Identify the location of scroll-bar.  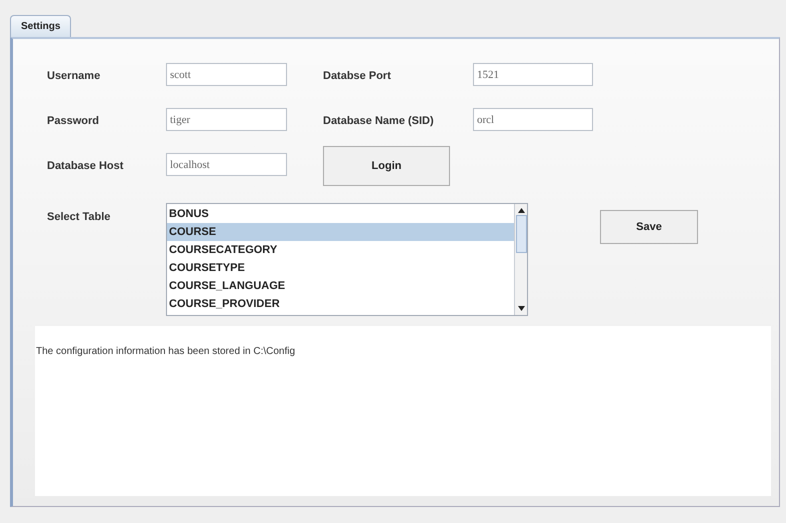
(520, 259).